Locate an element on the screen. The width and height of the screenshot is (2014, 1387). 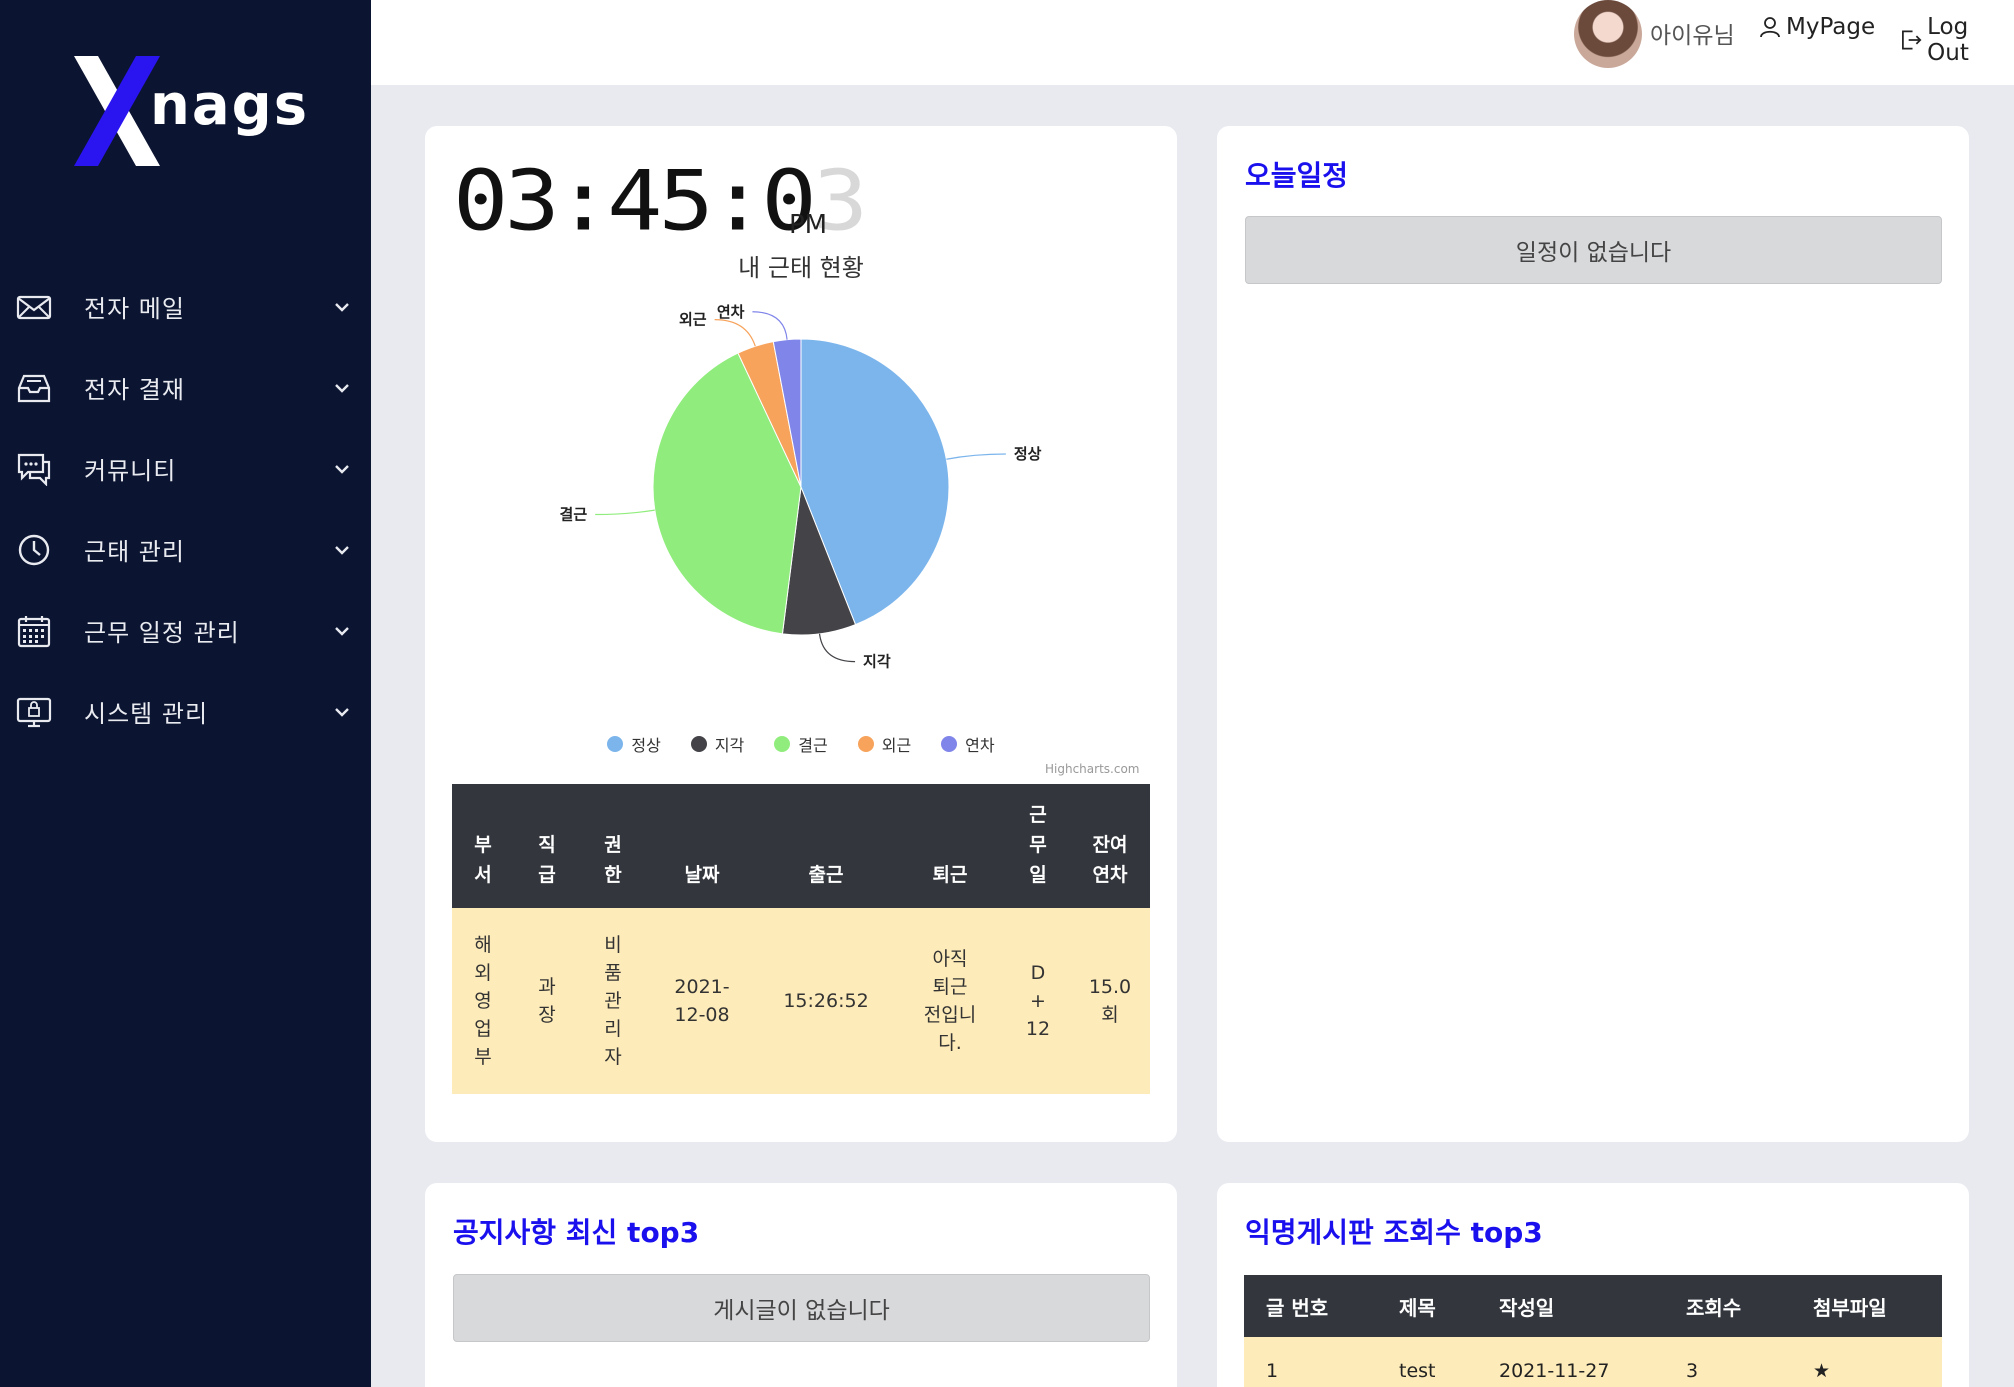
clock-hours: 03 is located at coordinates (506, 201).